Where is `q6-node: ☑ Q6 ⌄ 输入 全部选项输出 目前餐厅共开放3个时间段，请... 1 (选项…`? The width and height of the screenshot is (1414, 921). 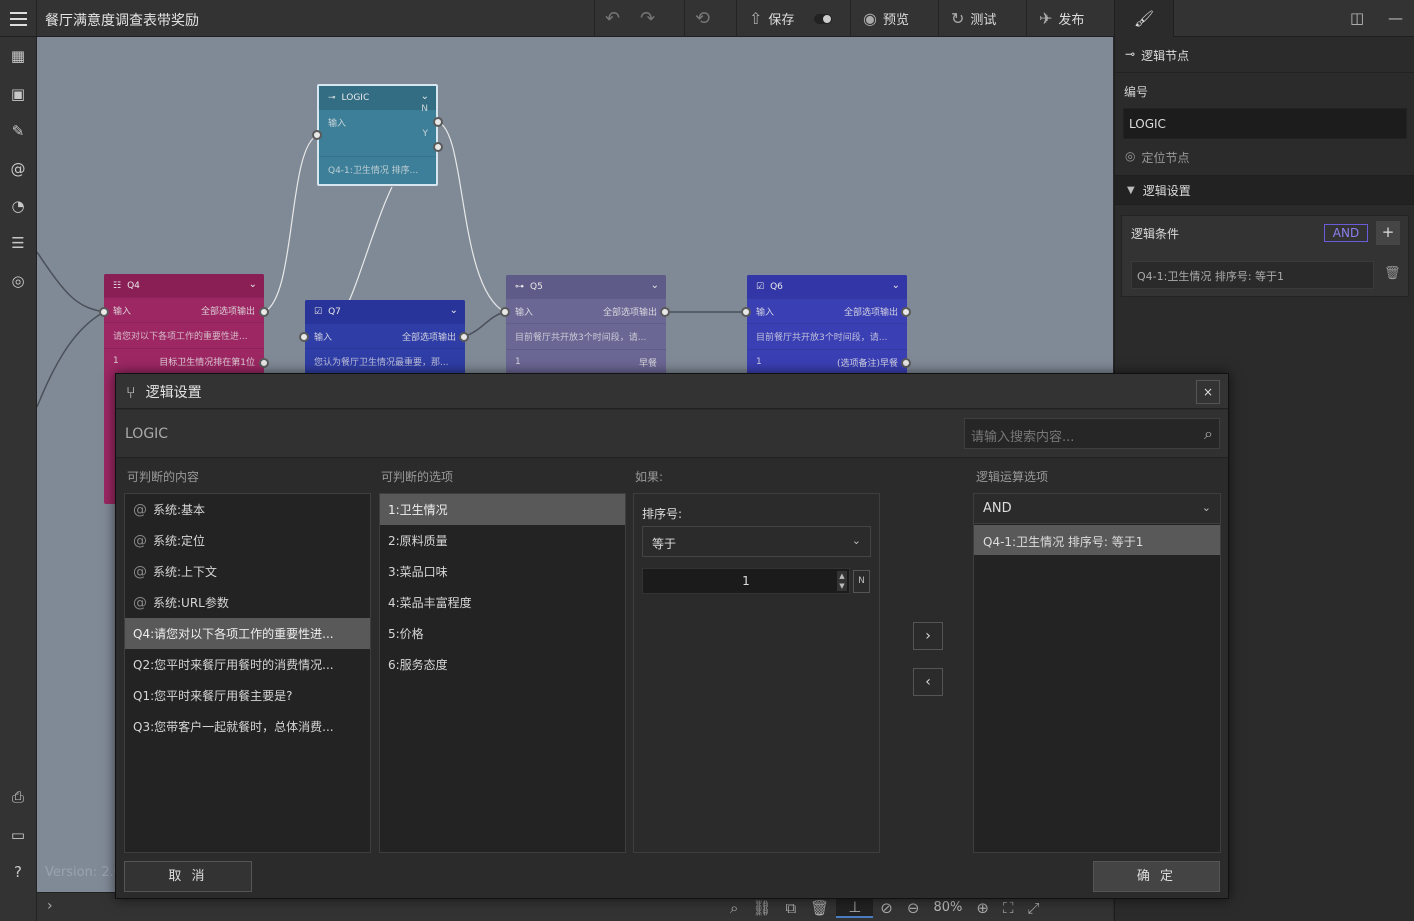 q6-node: ☑ Q6 ⌄ 输入 全部选项输出 目前餐厅共开放3个时间段，请... 1 (选项… is located at coordinates (827, 325).